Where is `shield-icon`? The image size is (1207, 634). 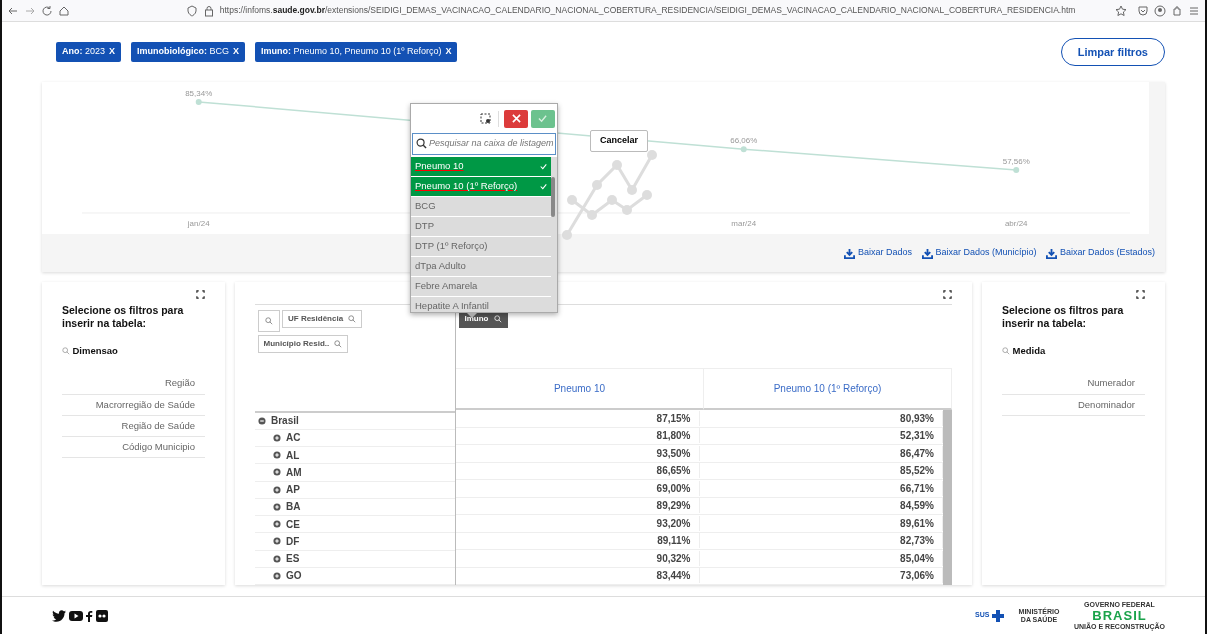
shield-icon is located at coordinates (191, 10).